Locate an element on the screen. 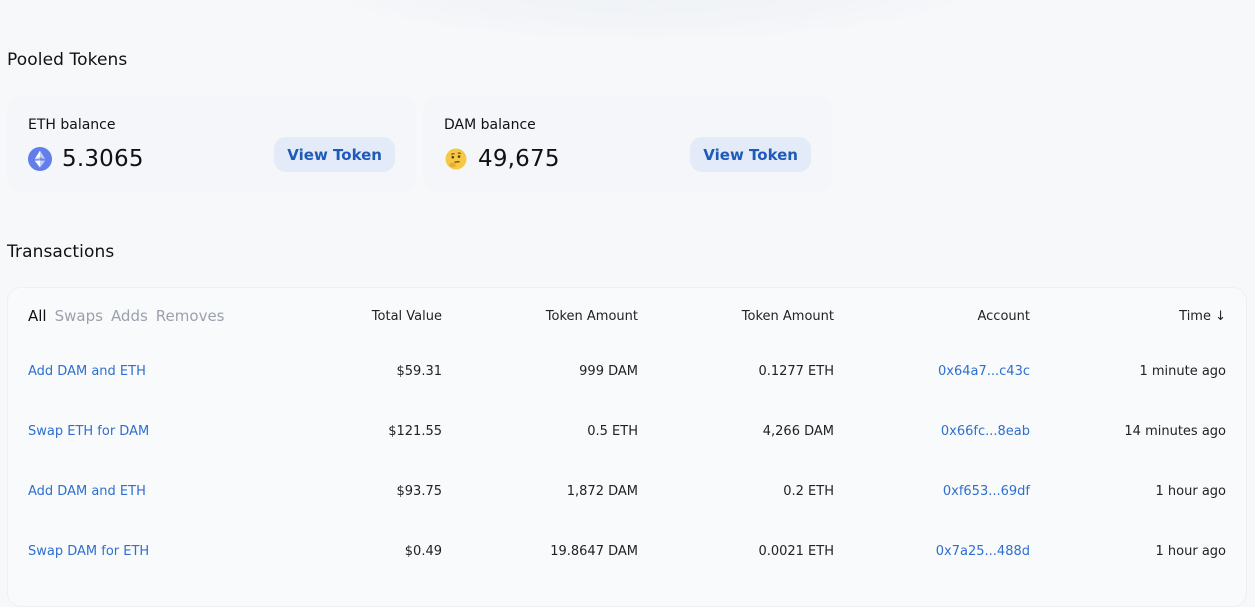 This screenshot has height=607, width=1255. thinking-face-icon is located at coordinates (456, 159).